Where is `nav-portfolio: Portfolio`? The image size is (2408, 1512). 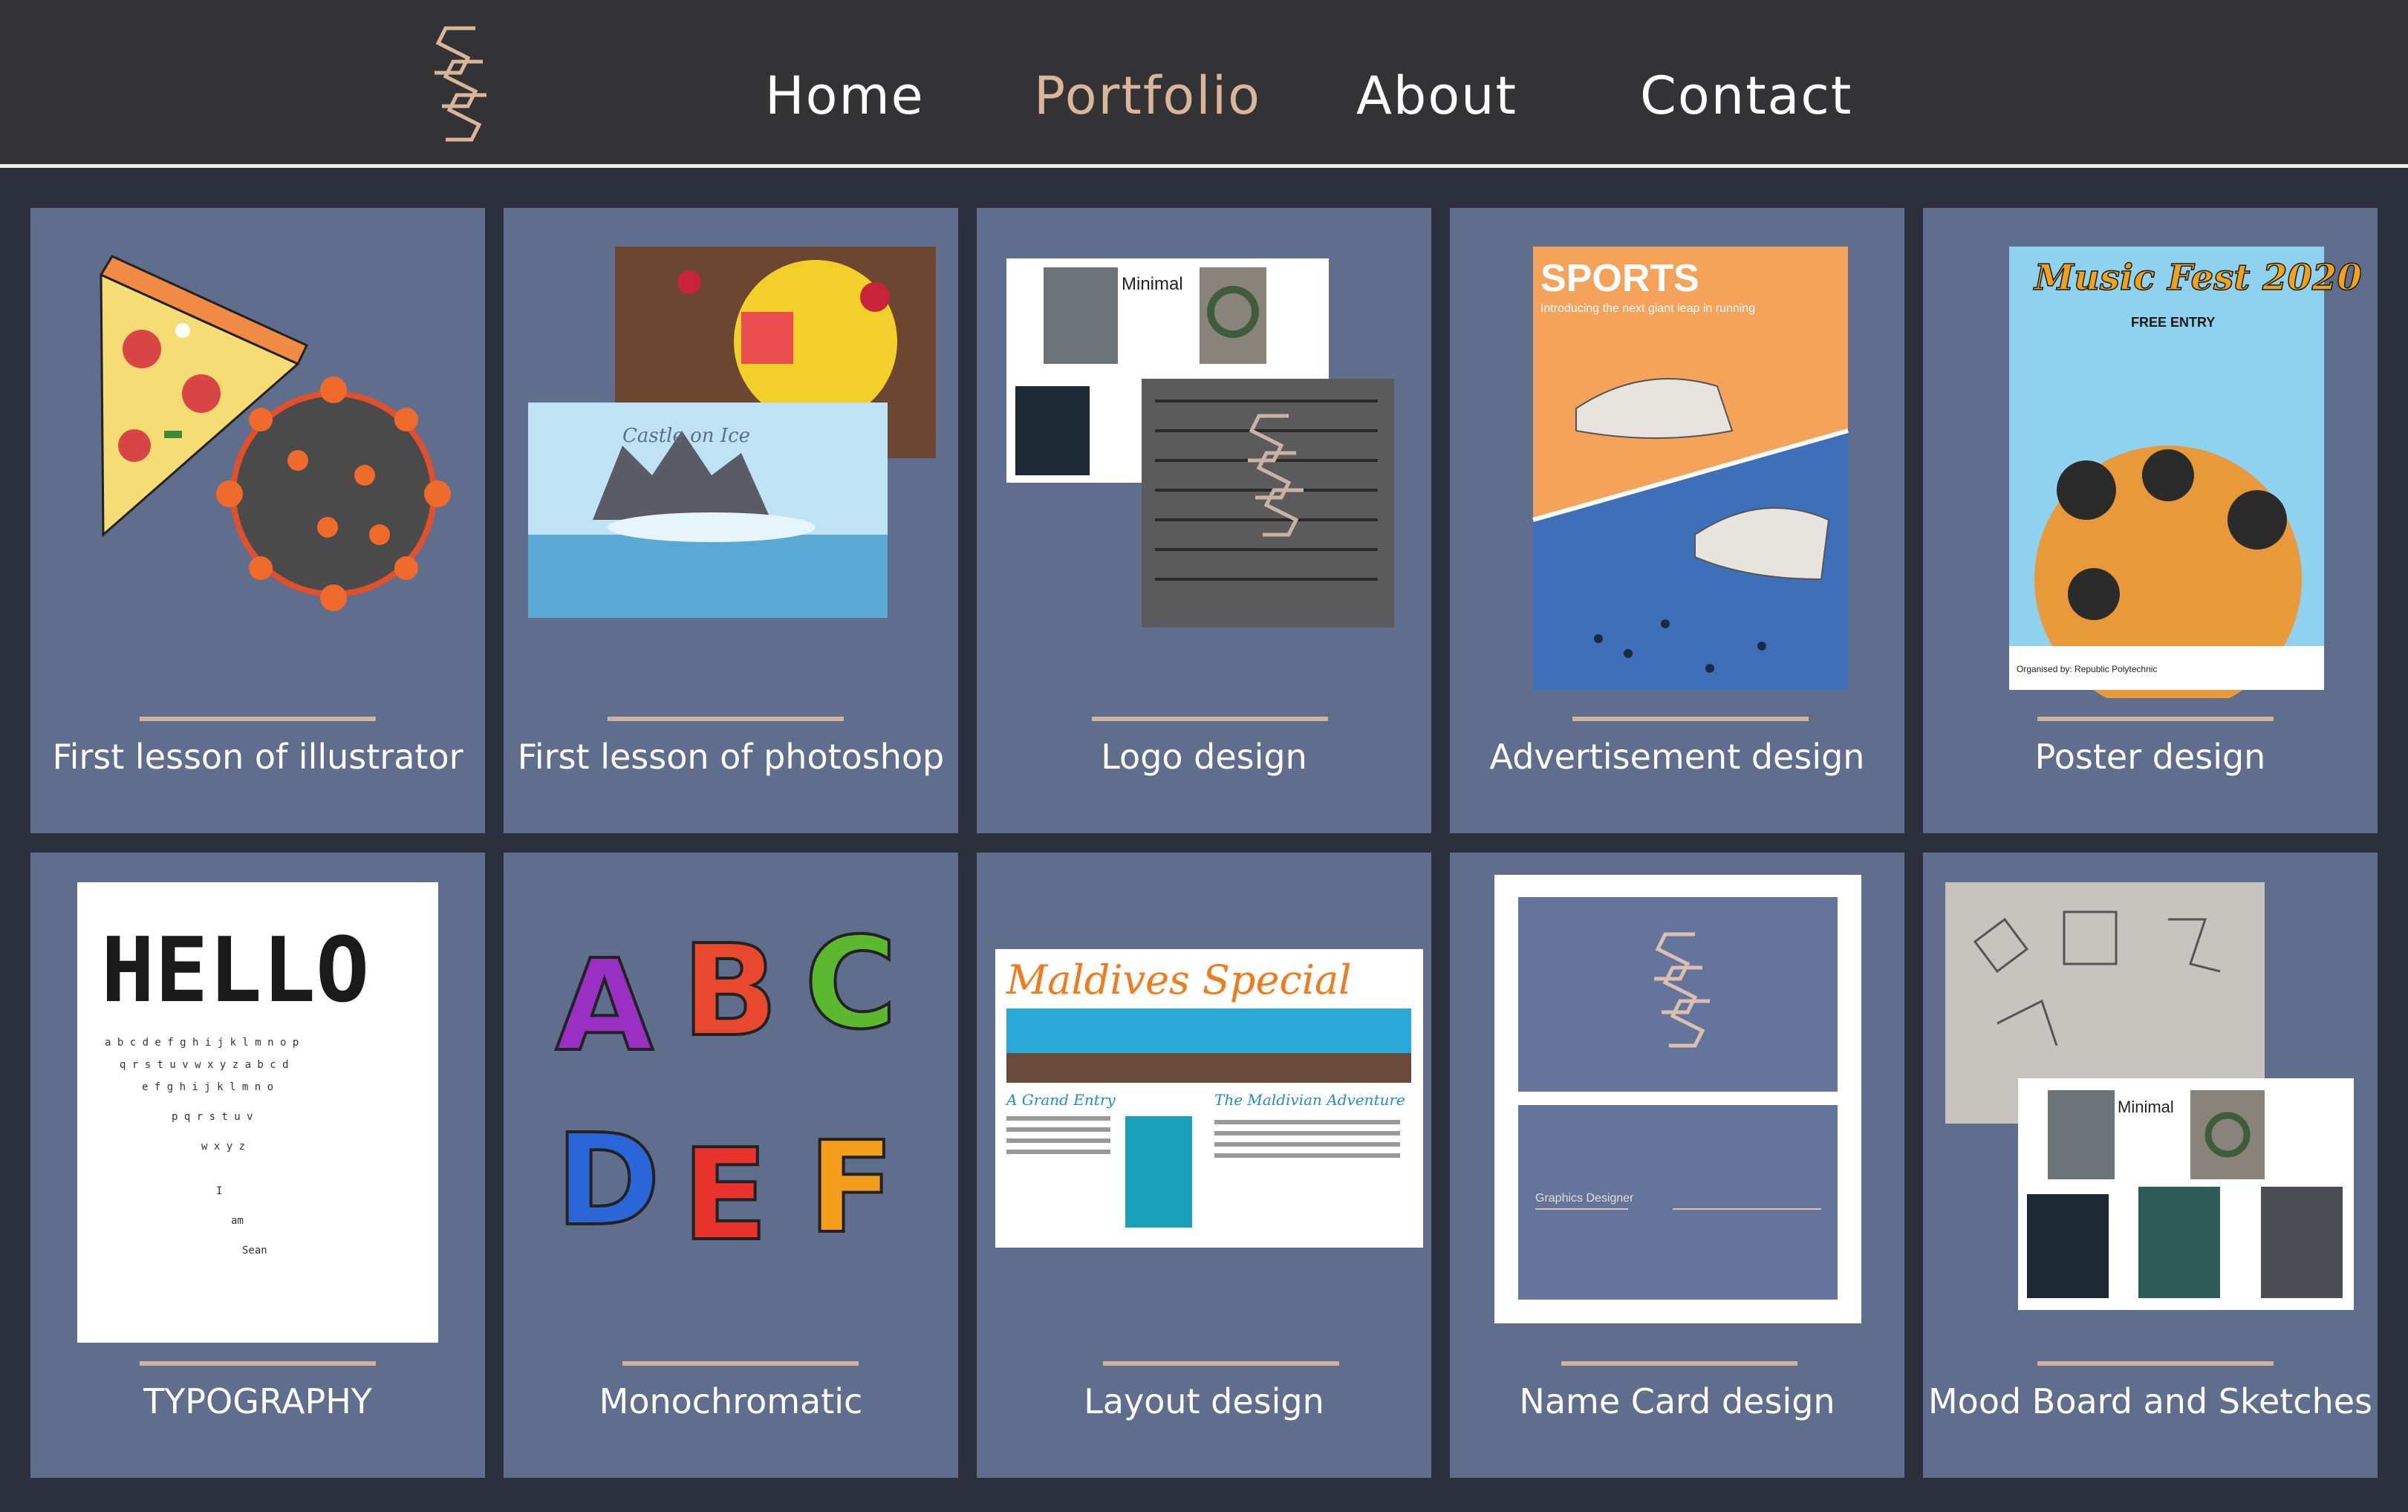
nav-portfolio: Portfolio is located at coordinates (1147, 99).